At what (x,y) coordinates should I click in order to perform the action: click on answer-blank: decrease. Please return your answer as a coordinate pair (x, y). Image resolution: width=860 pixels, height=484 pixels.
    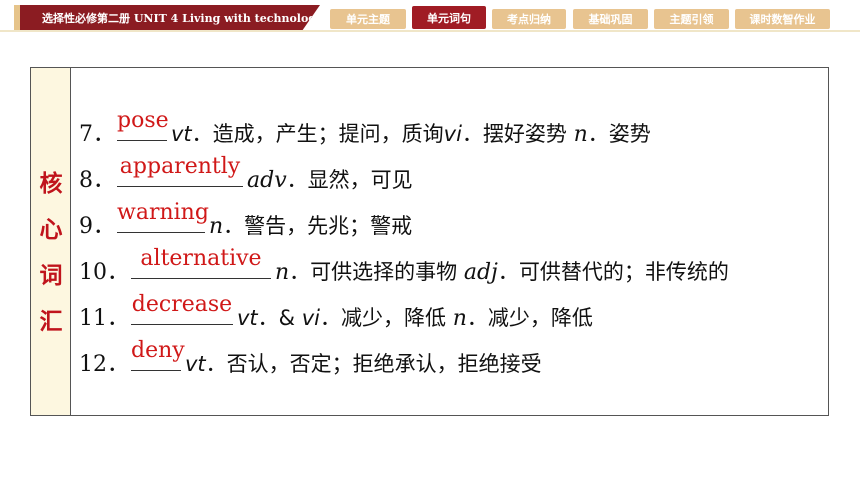
    Looking at the image, I should click on (182, 309).